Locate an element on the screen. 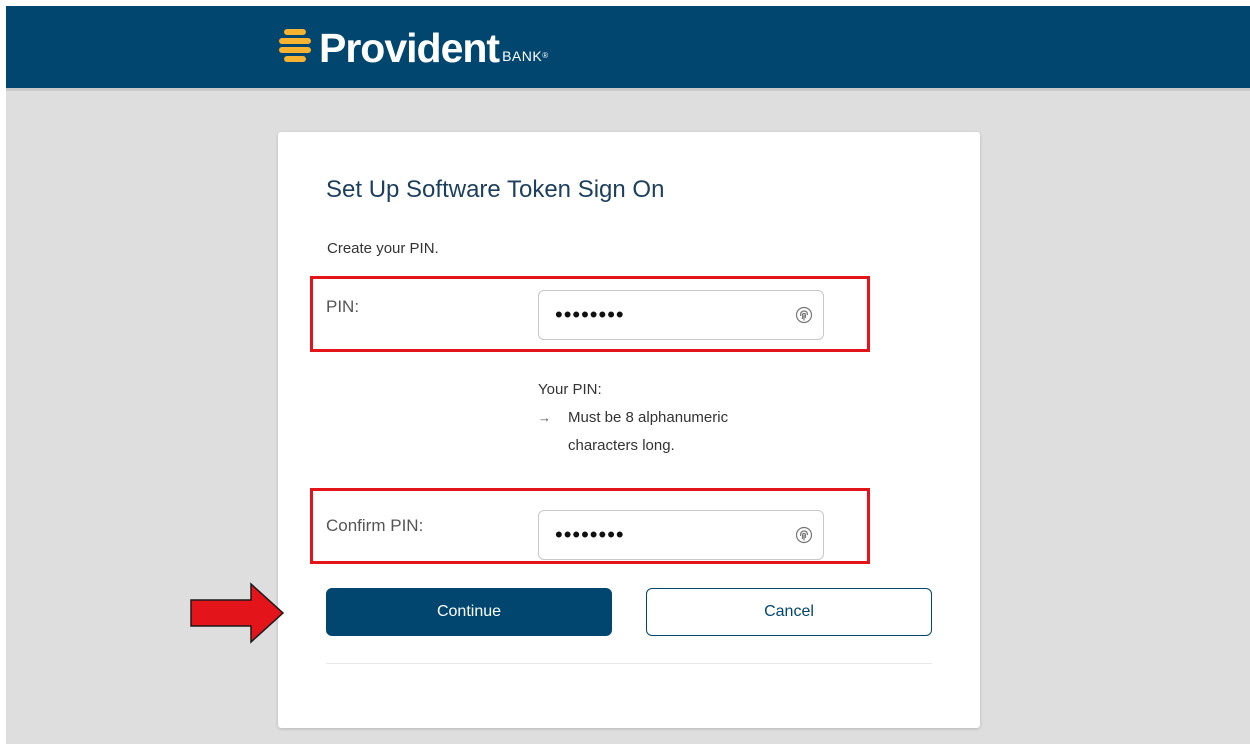 The height and width of the screenshot is (744, 1250). page-title: Set Up Software Token Sign On is located at coordinates (495, 189).